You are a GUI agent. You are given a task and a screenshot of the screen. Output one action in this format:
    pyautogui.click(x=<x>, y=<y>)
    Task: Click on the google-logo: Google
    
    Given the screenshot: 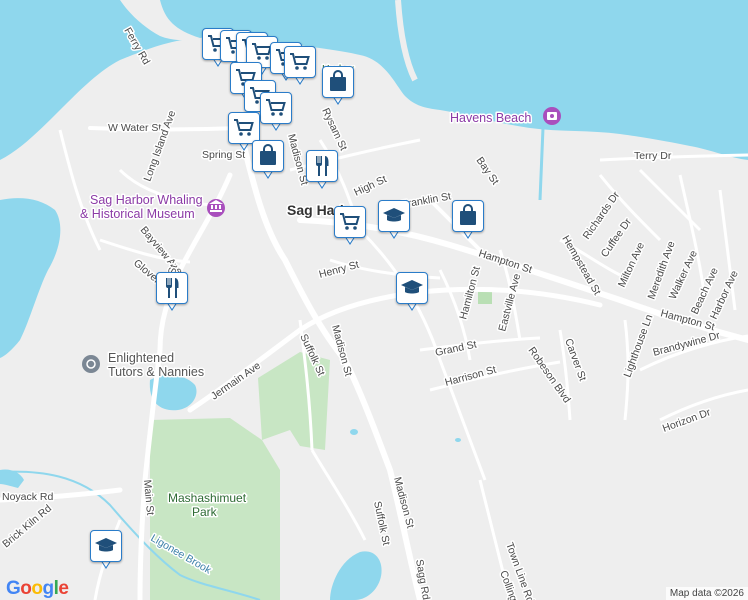 What is the action you would take?
    pyautogui.click(x=37, y=589)
    